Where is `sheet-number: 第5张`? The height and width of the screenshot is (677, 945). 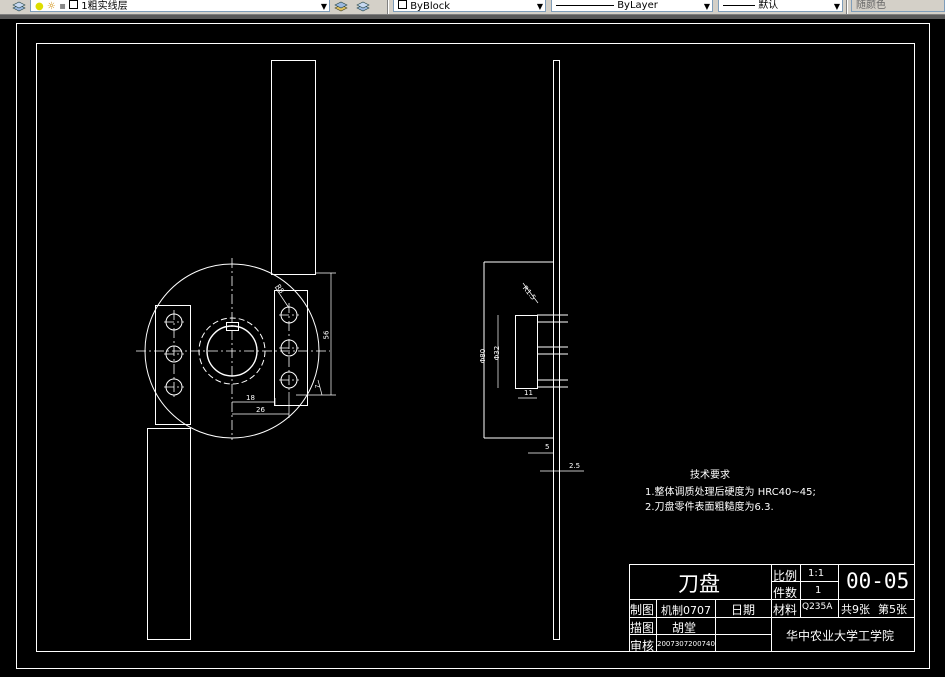
sheet-number: 第5张 is located at coordinates (892, 609).